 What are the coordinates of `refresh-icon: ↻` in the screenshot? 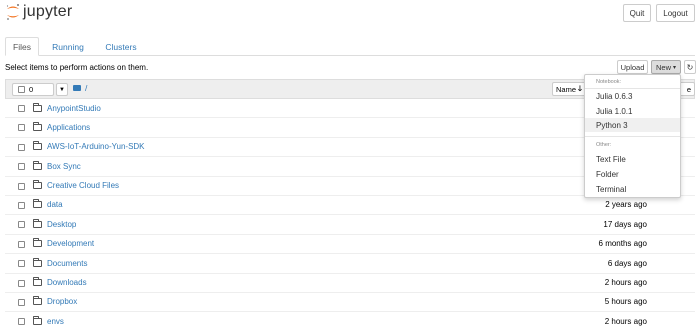 It's located at (690, 67).